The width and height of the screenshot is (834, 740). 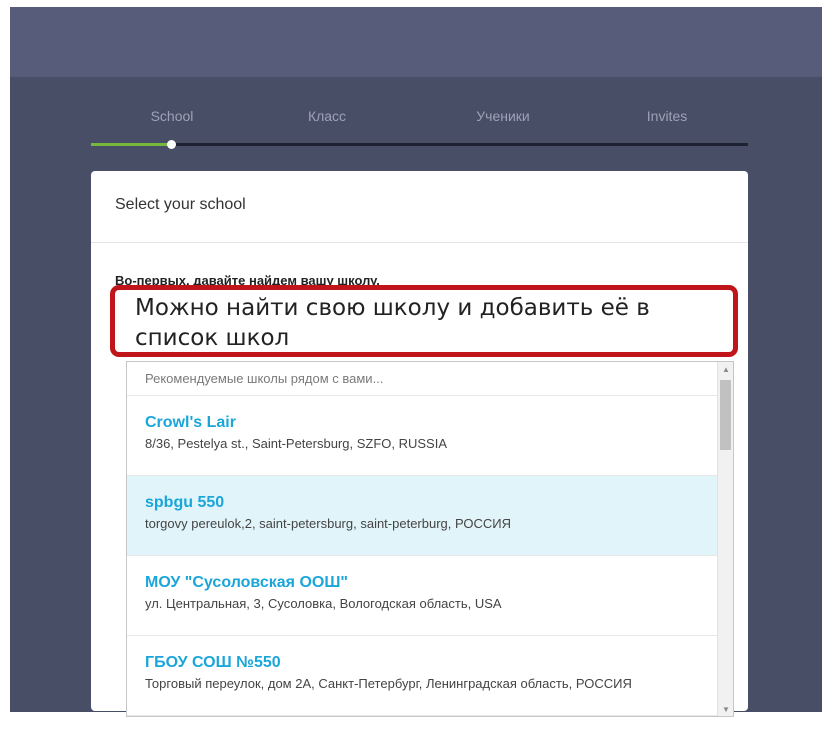 What do you see at coordinates (327, 116) in the screenshot?
I see `step-class: Класс` at bounding box center [327, 116].